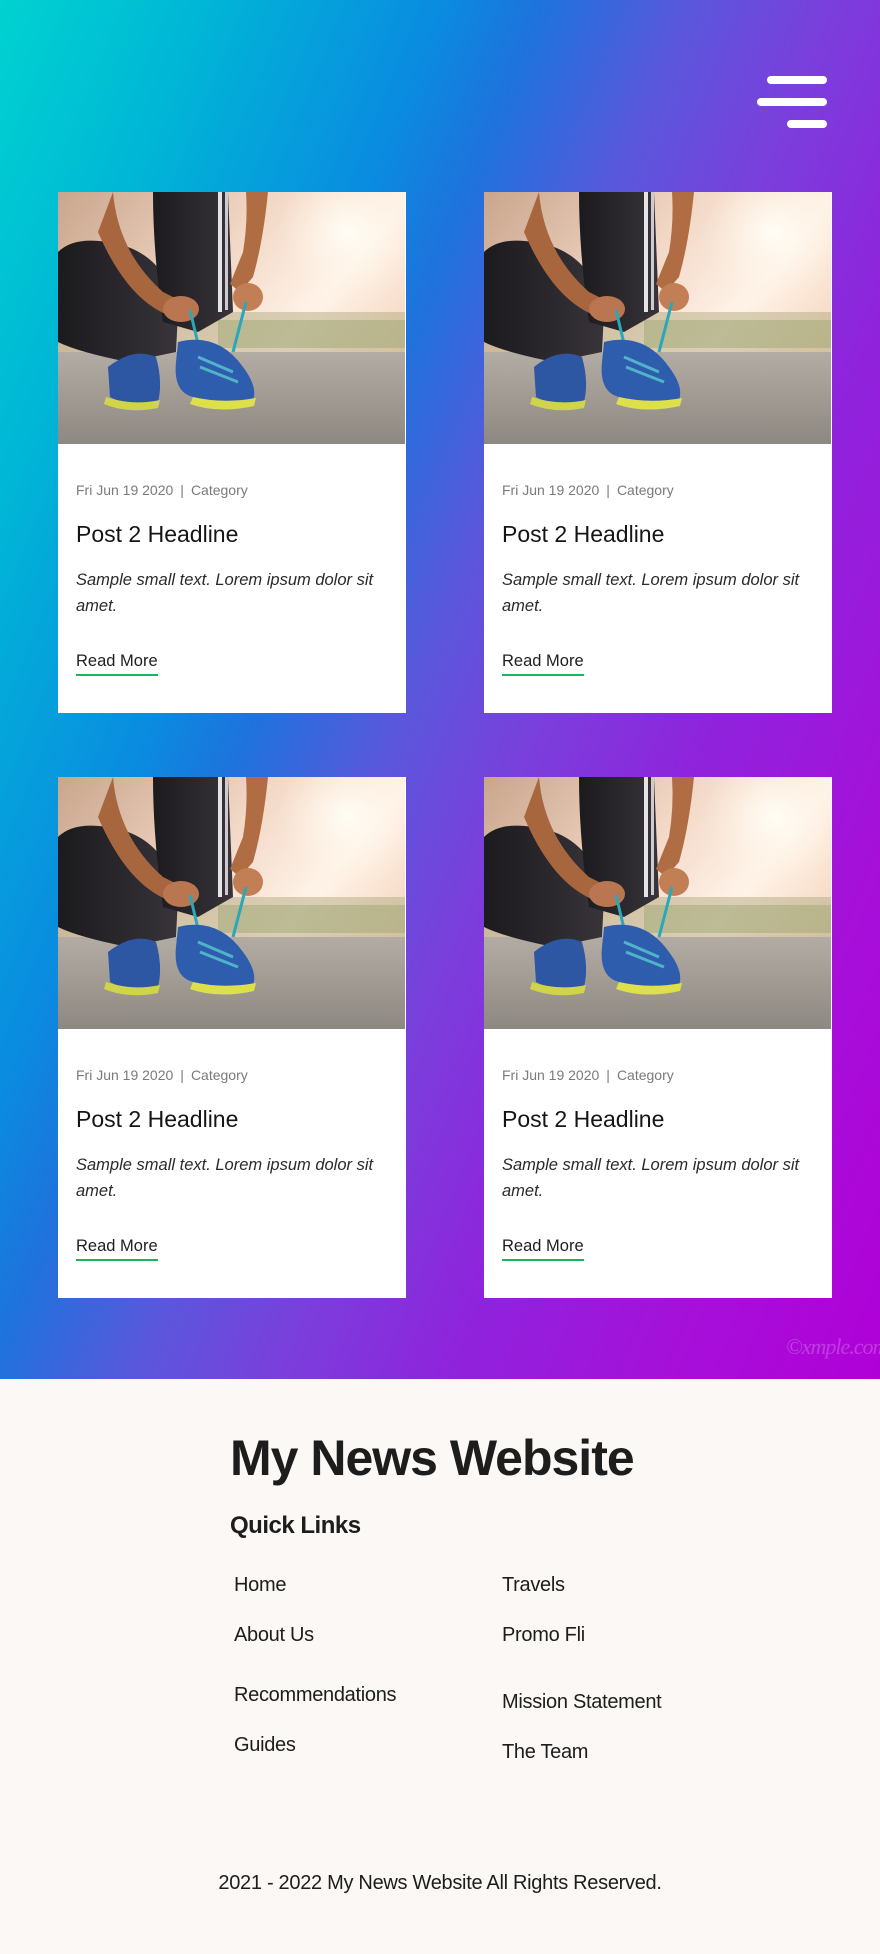  I want to click on hamburger-menu-icon, so click(792, 102).